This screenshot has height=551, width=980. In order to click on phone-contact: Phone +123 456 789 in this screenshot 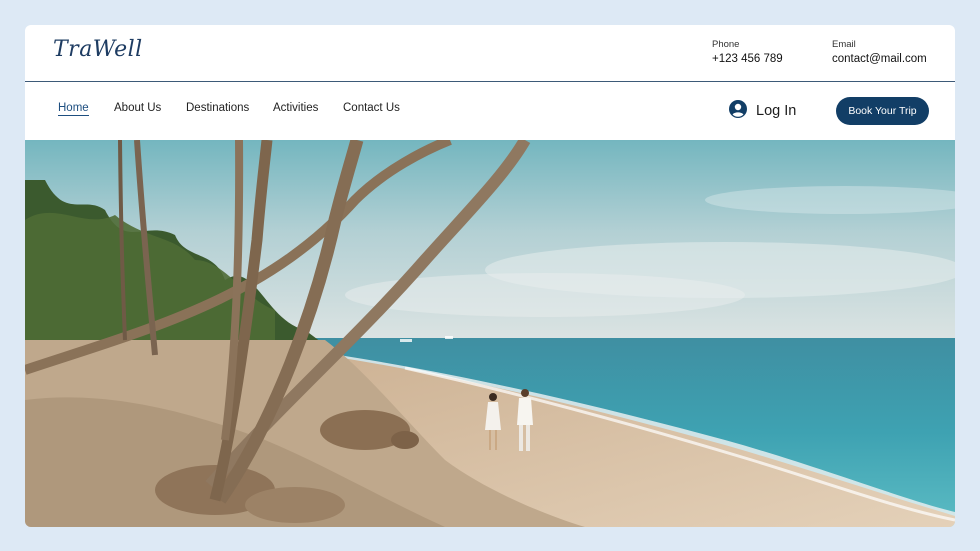, I will do `click(747, 52)`.